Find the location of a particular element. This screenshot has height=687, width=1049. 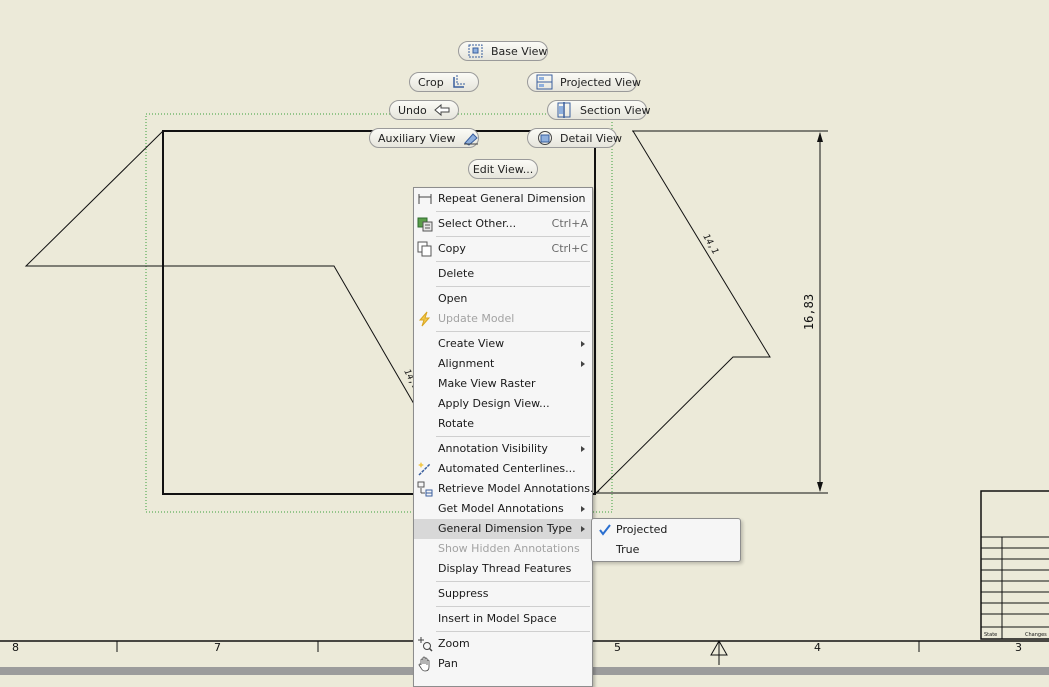

auxiliary-view-icon is located at coordinates (471, 138).